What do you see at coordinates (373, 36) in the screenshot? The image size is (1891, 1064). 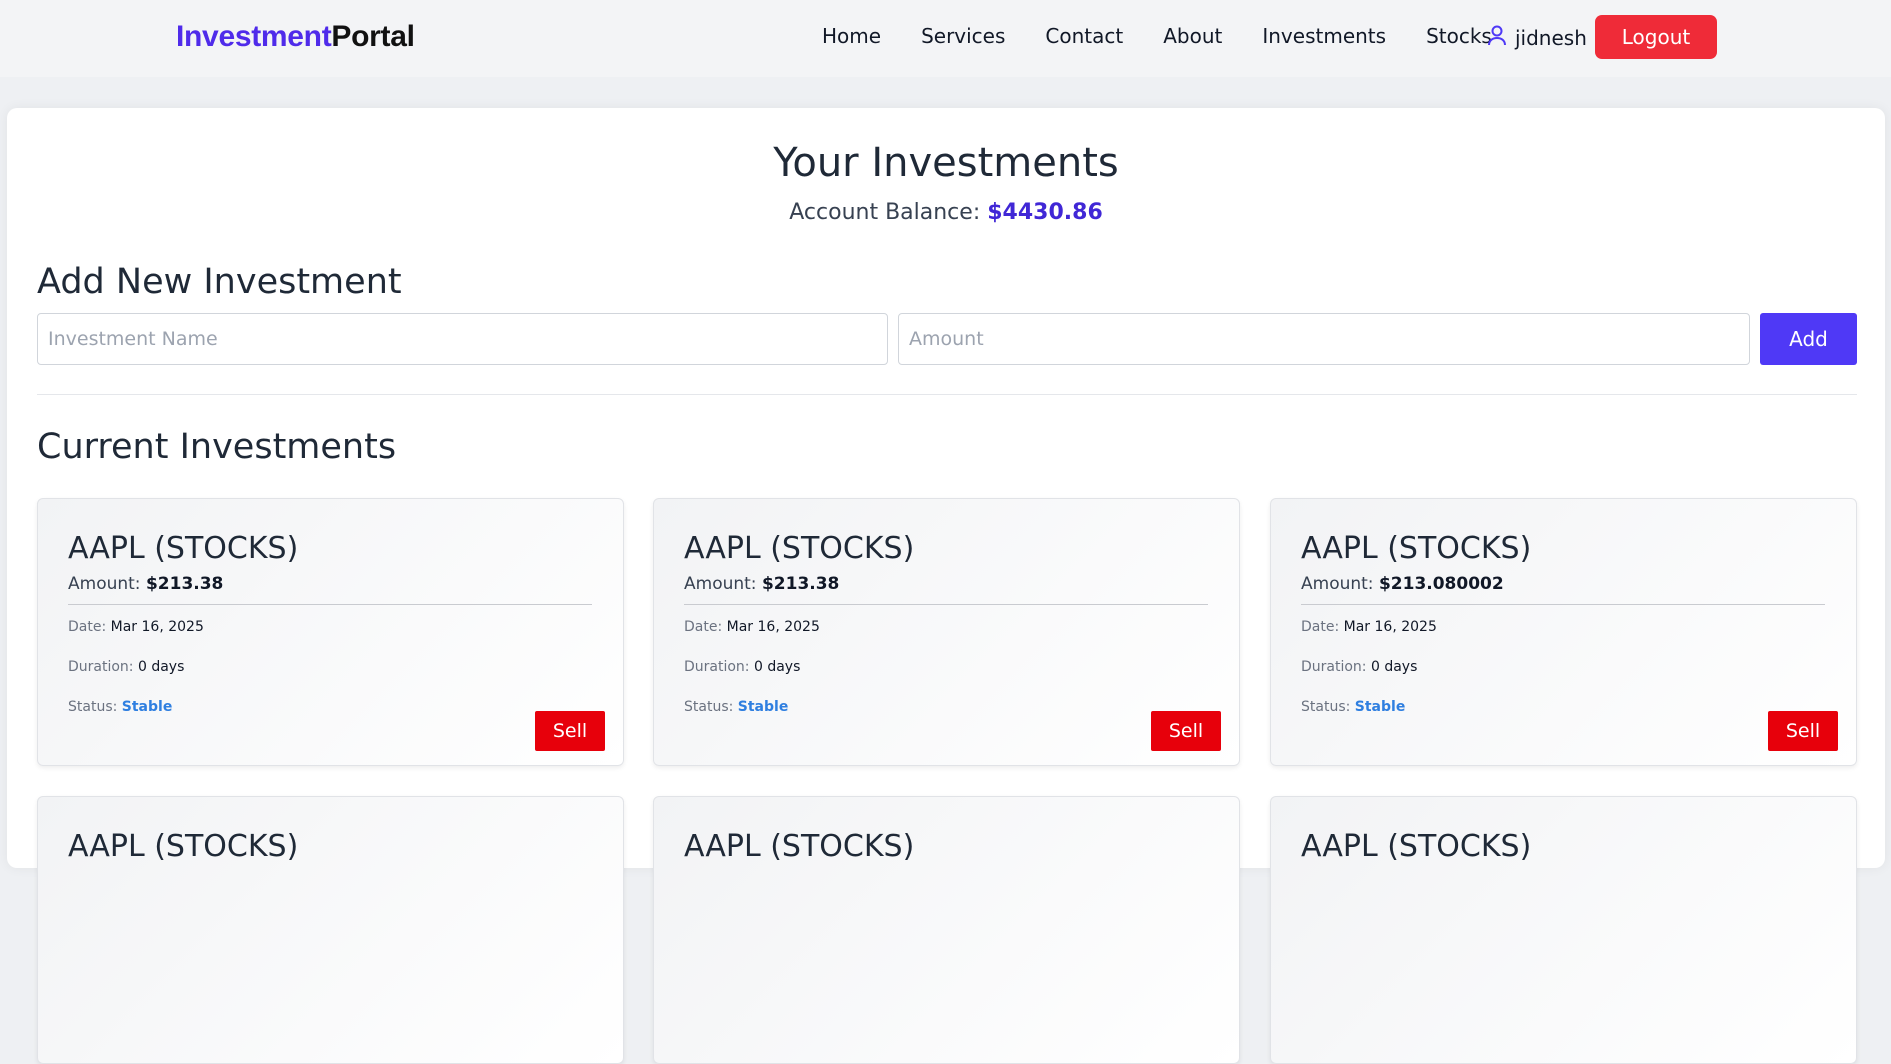 I see `brand-part-portal: Portal` at bounding box center [373, 36].